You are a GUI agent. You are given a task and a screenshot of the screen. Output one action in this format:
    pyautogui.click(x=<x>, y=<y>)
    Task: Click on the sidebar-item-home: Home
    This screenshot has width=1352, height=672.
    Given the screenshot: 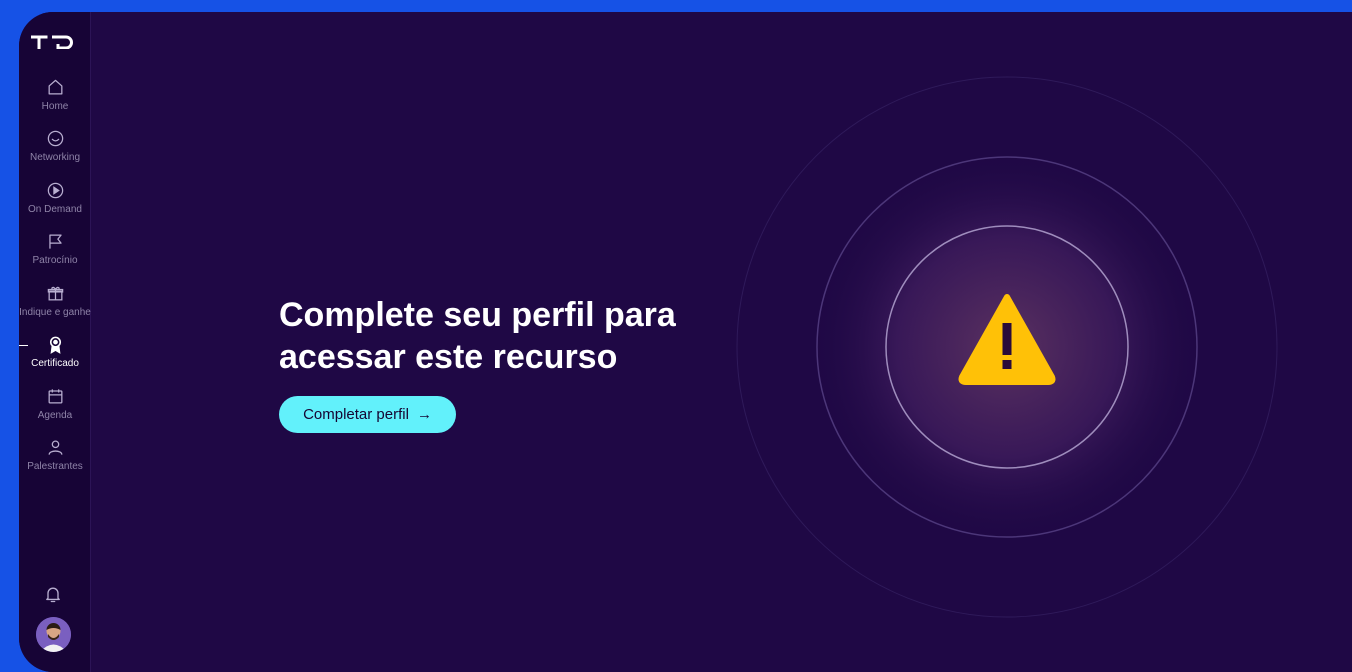 What is the action you would take?
    pyautogui.click(x=55, y=95)
    